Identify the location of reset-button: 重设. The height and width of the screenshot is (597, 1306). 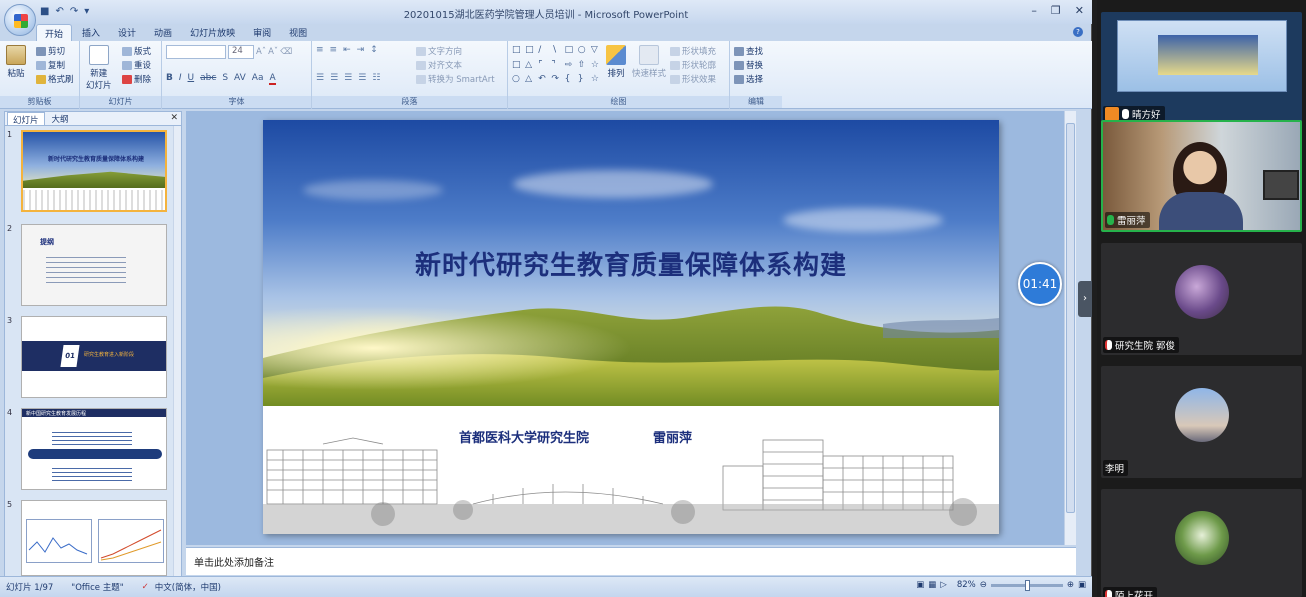
(136, 65).